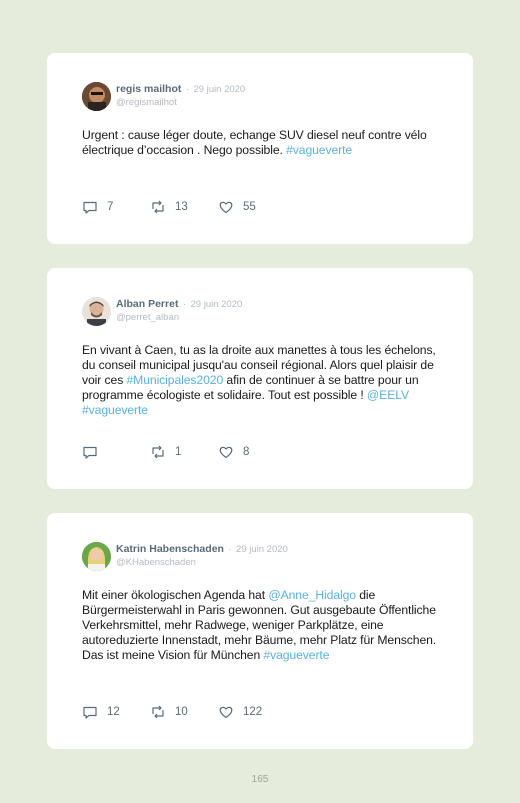 This screenshot has width=520, height=803. I want to click on tweet-actions: 7 13 55, so click(184, 207).